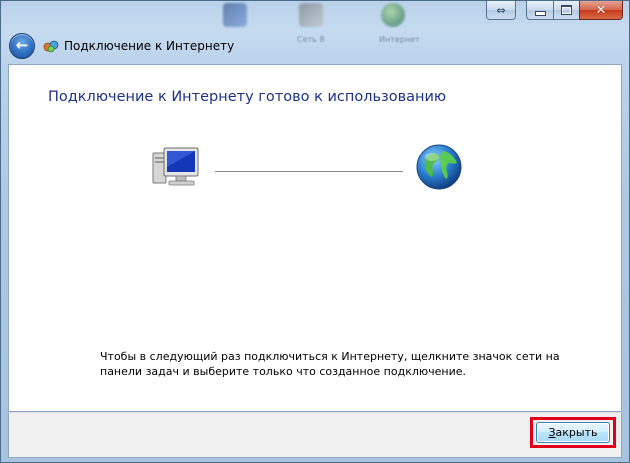 Image resolution: width=630 pixels, height=463 pixels. I want to click on wizard-nav: ← Подключение к Интернету, so click(121, 46).